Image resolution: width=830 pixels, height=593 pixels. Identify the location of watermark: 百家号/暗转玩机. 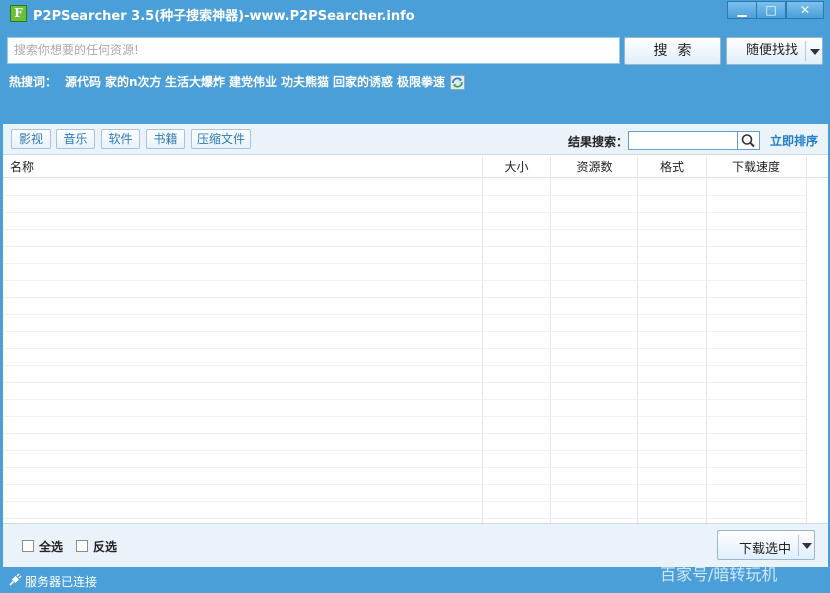
(719, 574).